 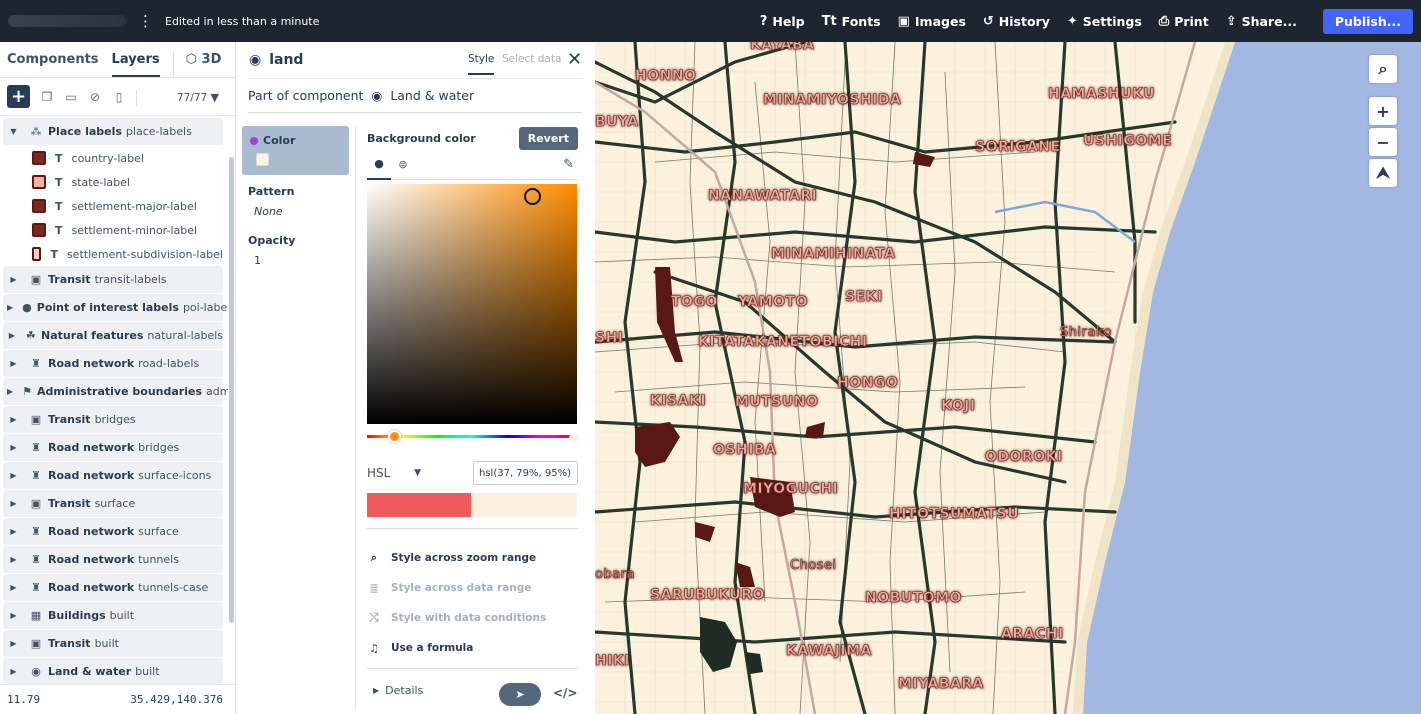 What do you see at coordinates (113, 336) in the screenshot?
I see `layer-group-row: ▶ ☘ Natural features natural-labels` at bounding box center [113, 336].